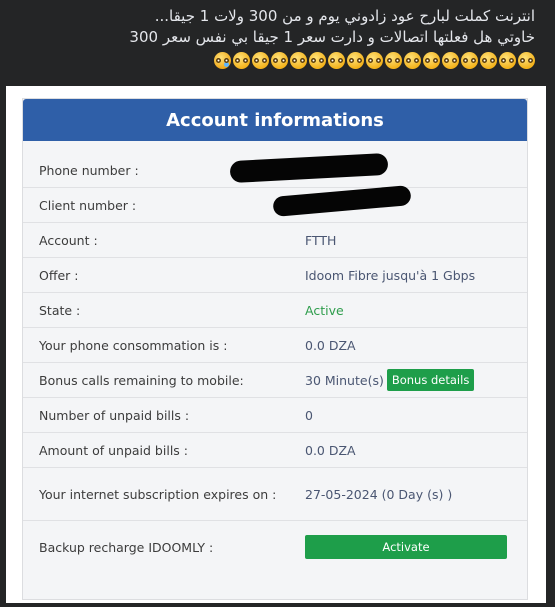  I want to click on crying-face-emoji, so click(222, 60).